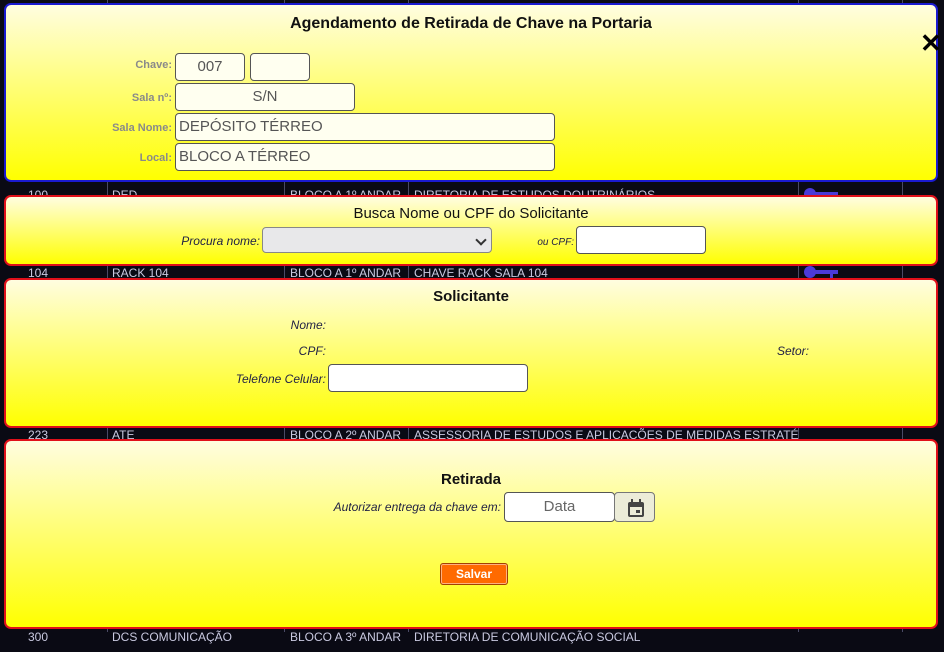  I want to click on telefone-input, so click(428, 378).